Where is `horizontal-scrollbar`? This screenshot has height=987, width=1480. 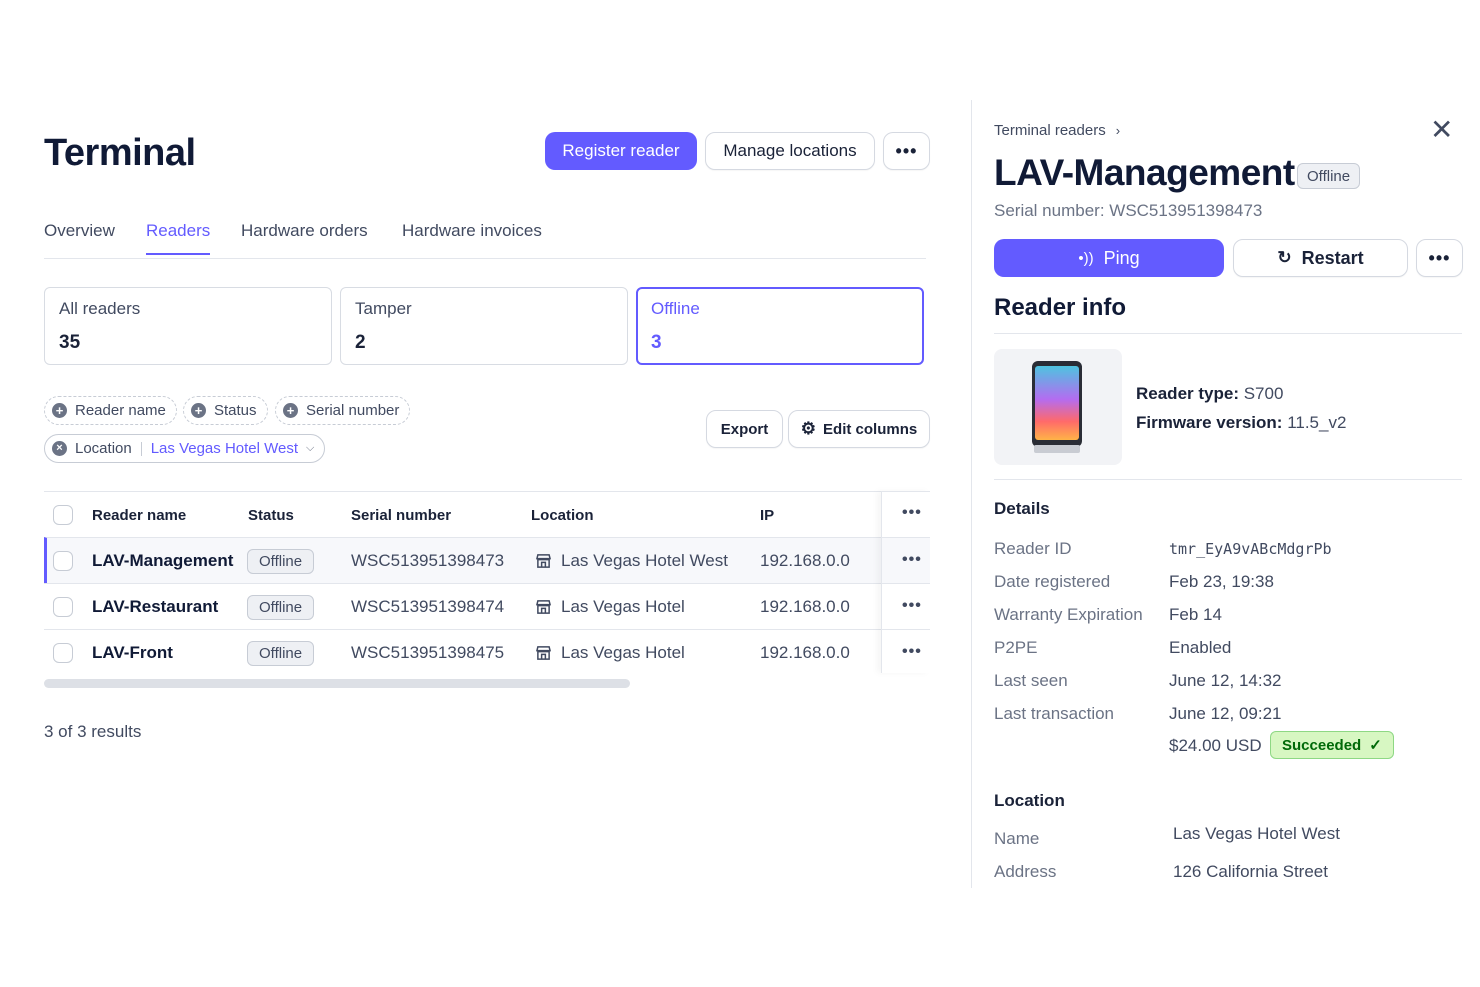
horizontal-scrollbar is located at coordinates (337, 683).